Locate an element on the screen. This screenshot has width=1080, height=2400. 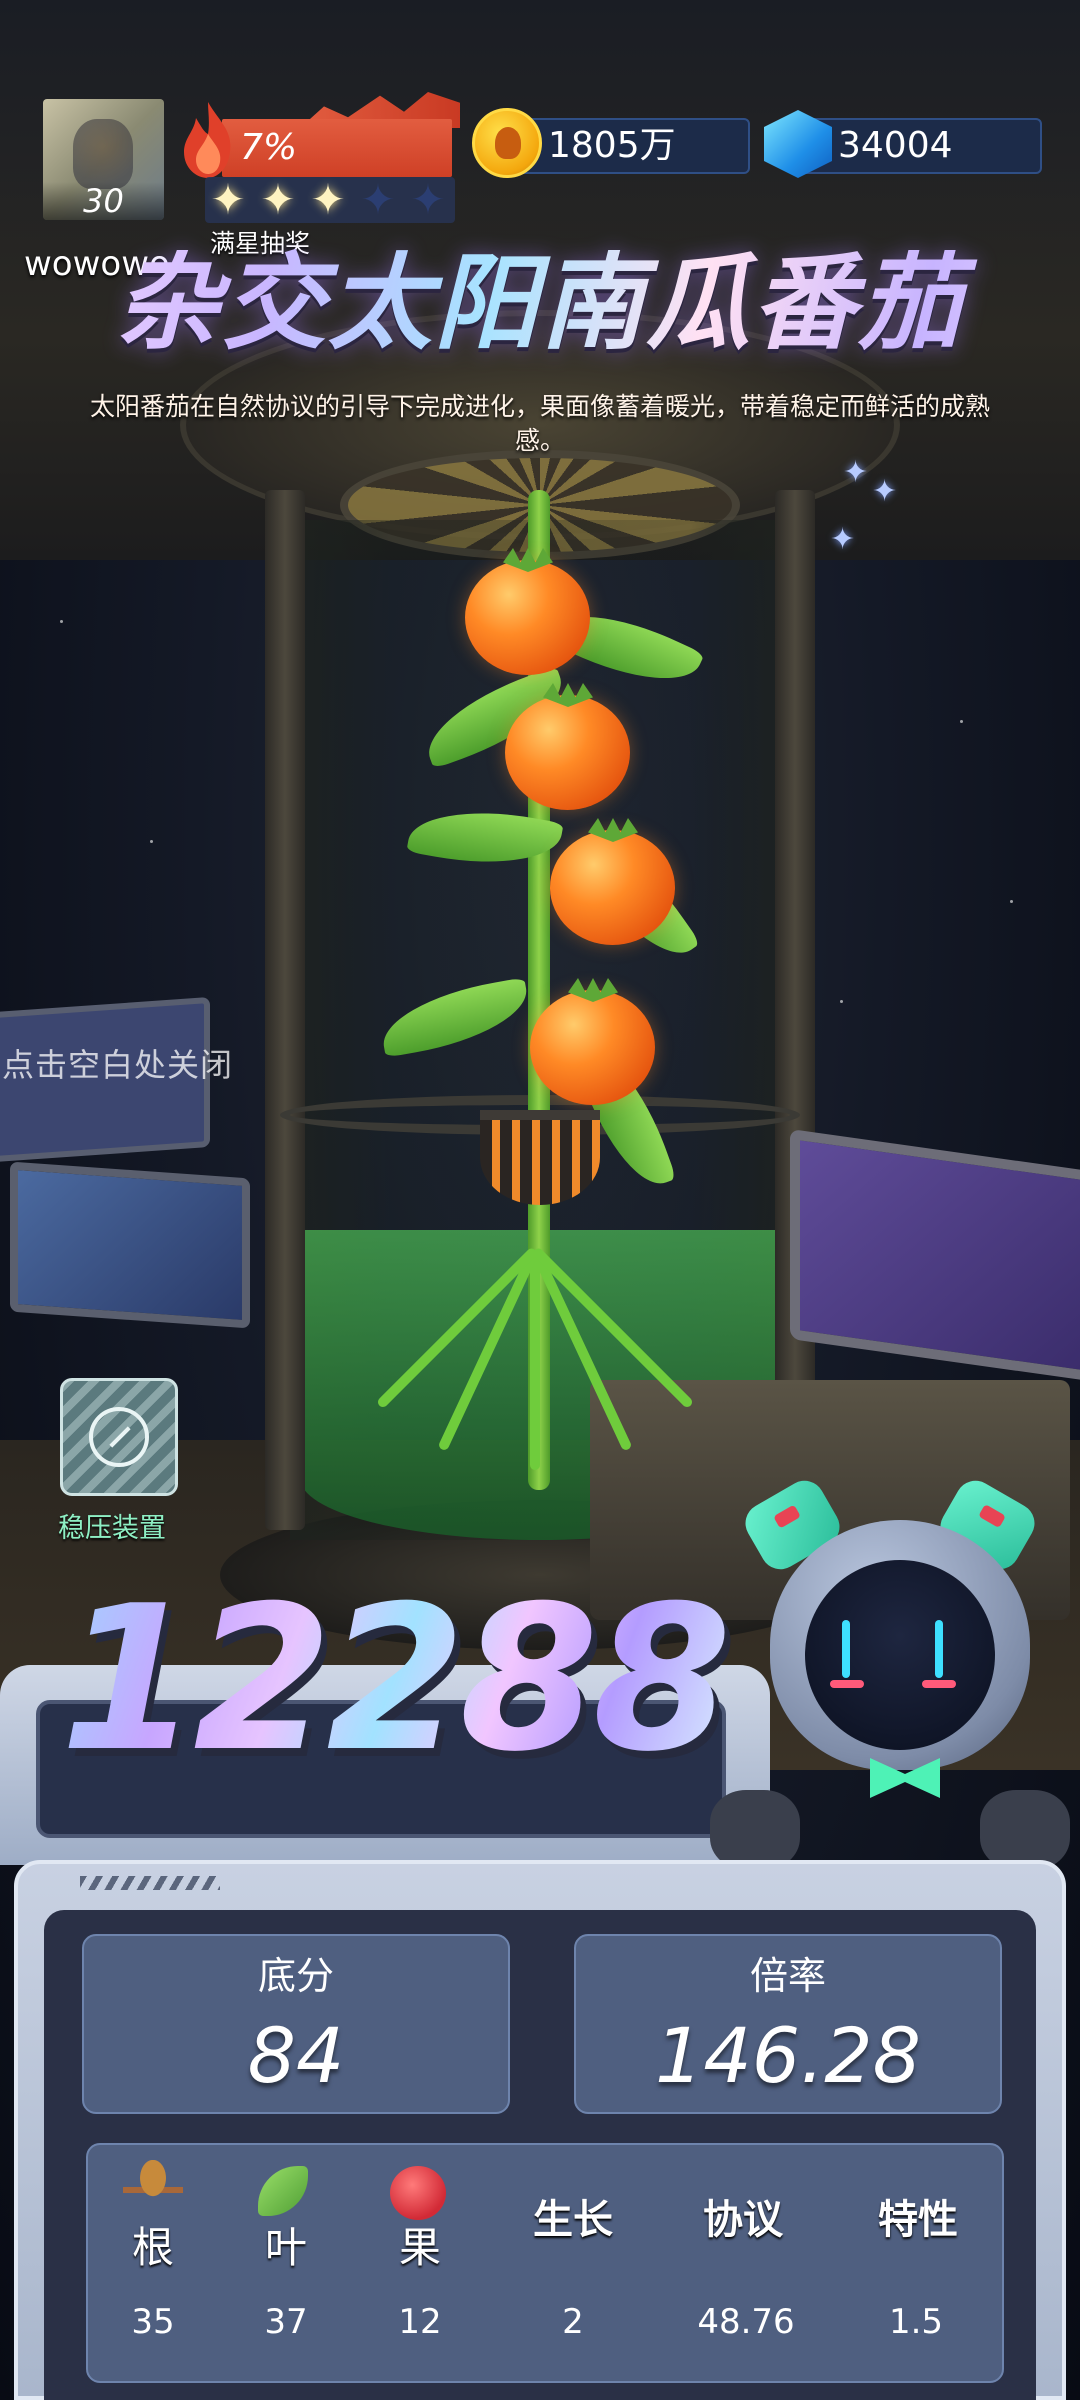
total-score: 12288 is located at coordinates (396, 1679).